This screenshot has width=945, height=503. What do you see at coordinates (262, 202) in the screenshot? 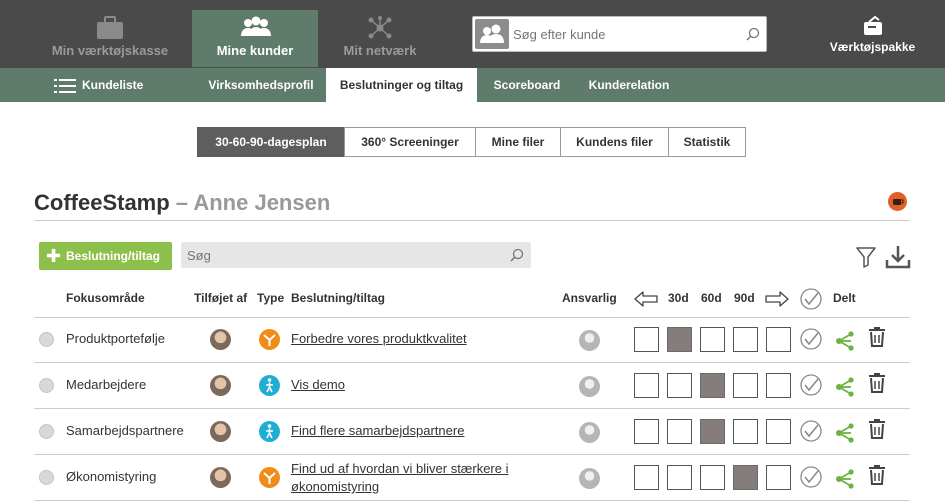
I see `contact-name: Anne Jensen` at bounding box center [262, 202].